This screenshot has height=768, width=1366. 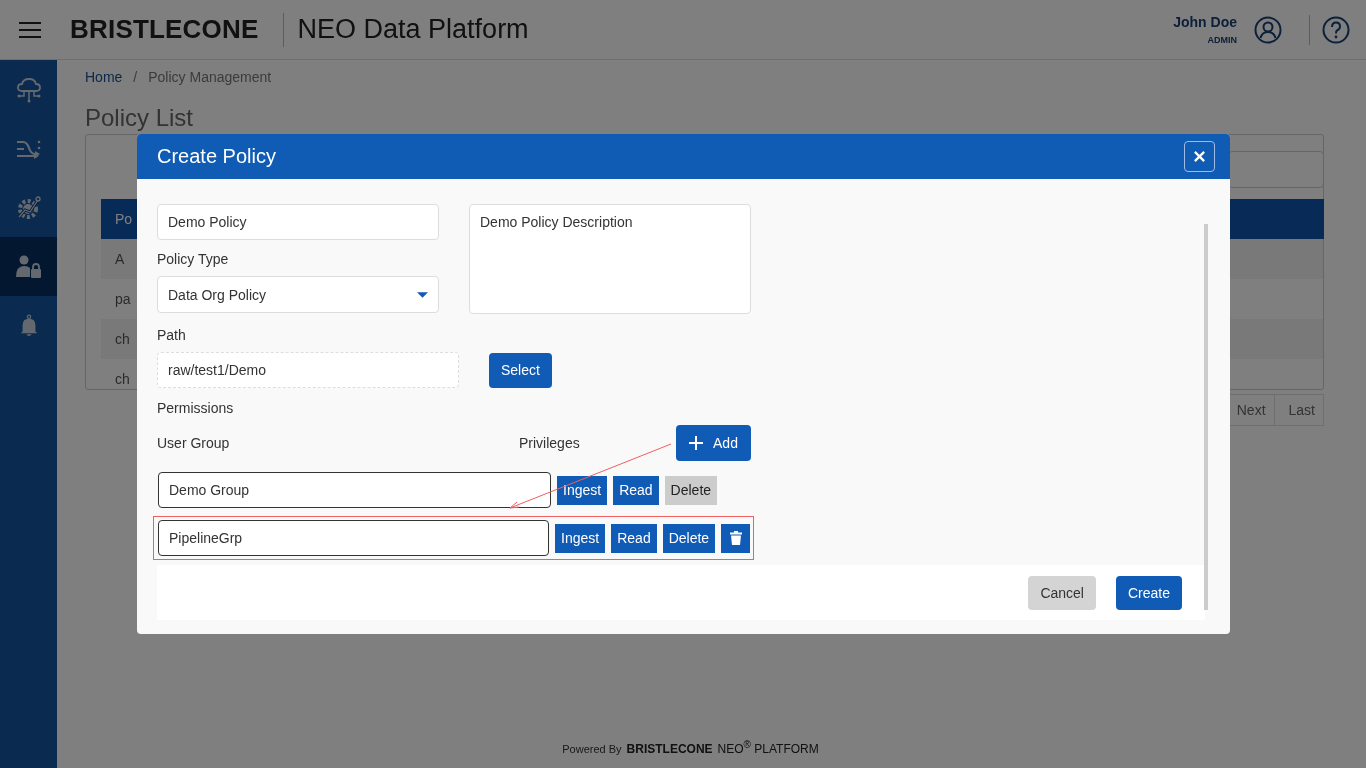 I want to click on cloud-network-icon, so click(x=28, y=89).